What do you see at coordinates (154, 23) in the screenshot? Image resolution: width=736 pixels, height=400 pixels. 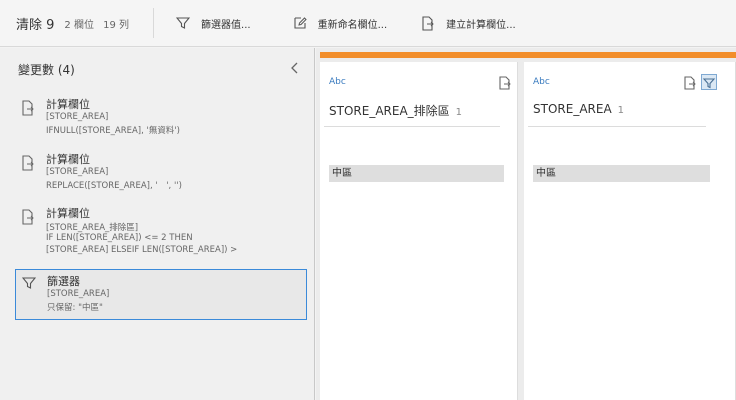 I see `toolbar-divider` at bounding box center [154, 23].